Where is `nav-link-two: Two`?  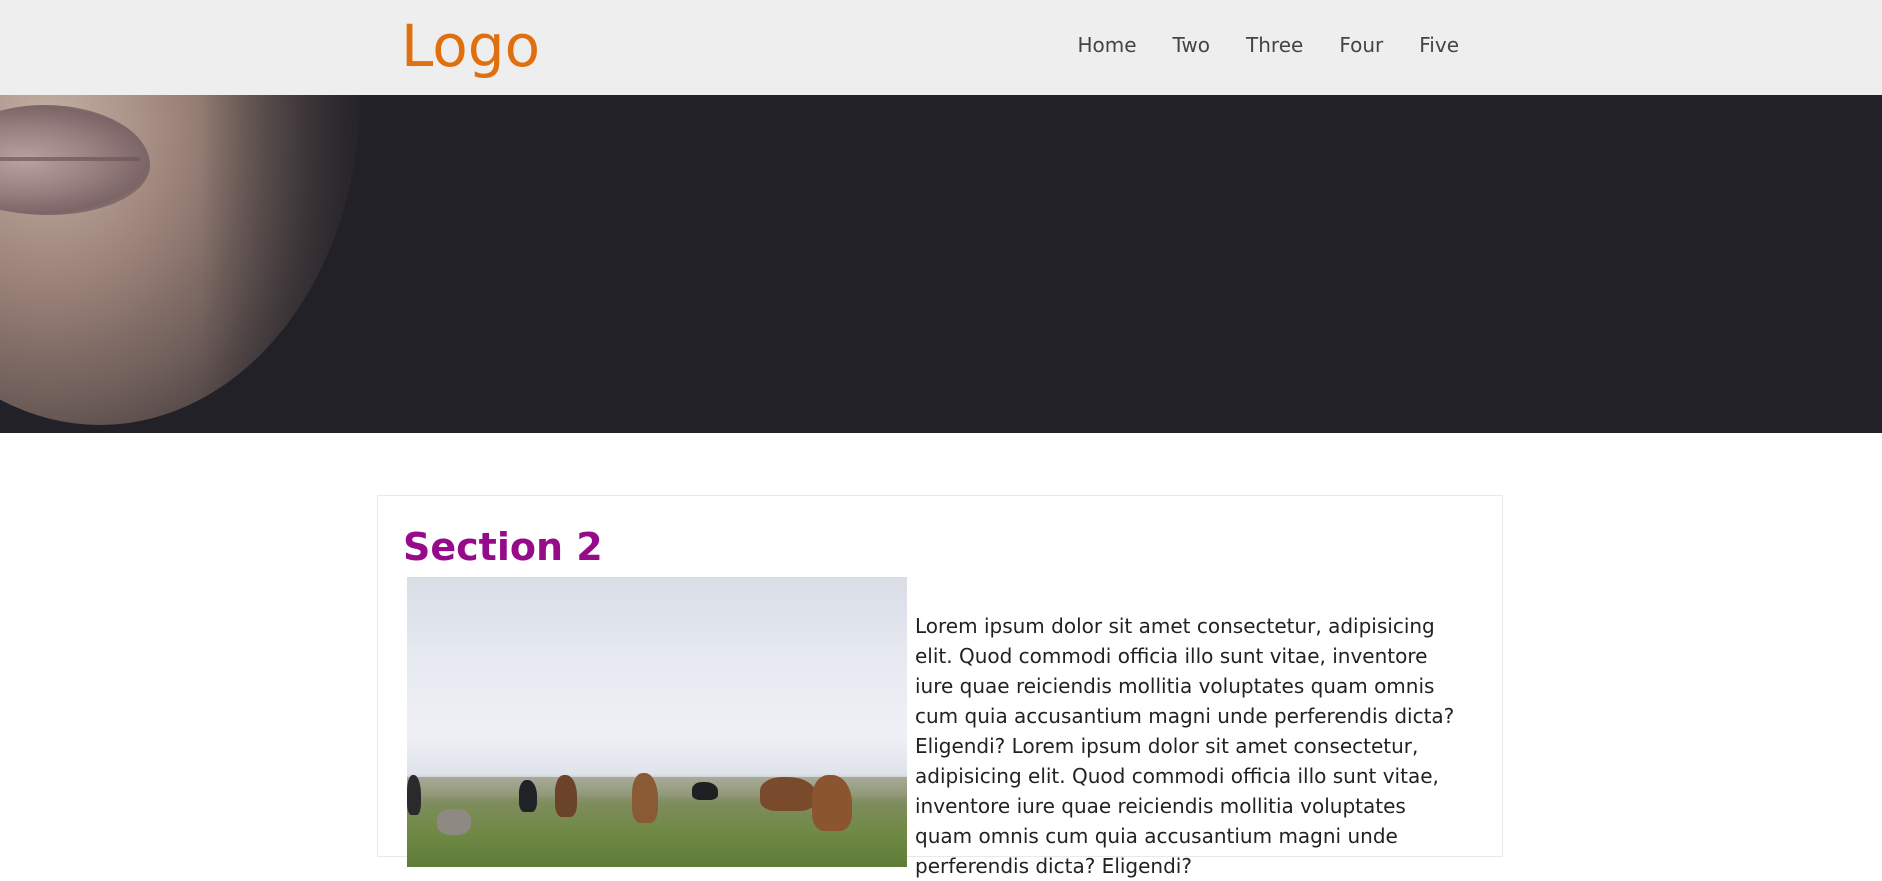 nav-link-two: Two is located at coordinates (1192, 45).